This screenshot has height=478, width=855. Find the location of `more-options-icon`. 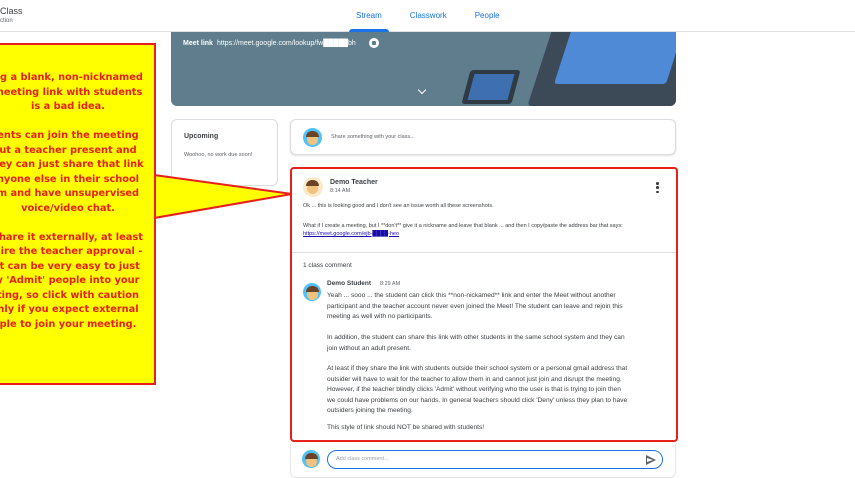

more-options-icon is located at coordinates (657, 187).